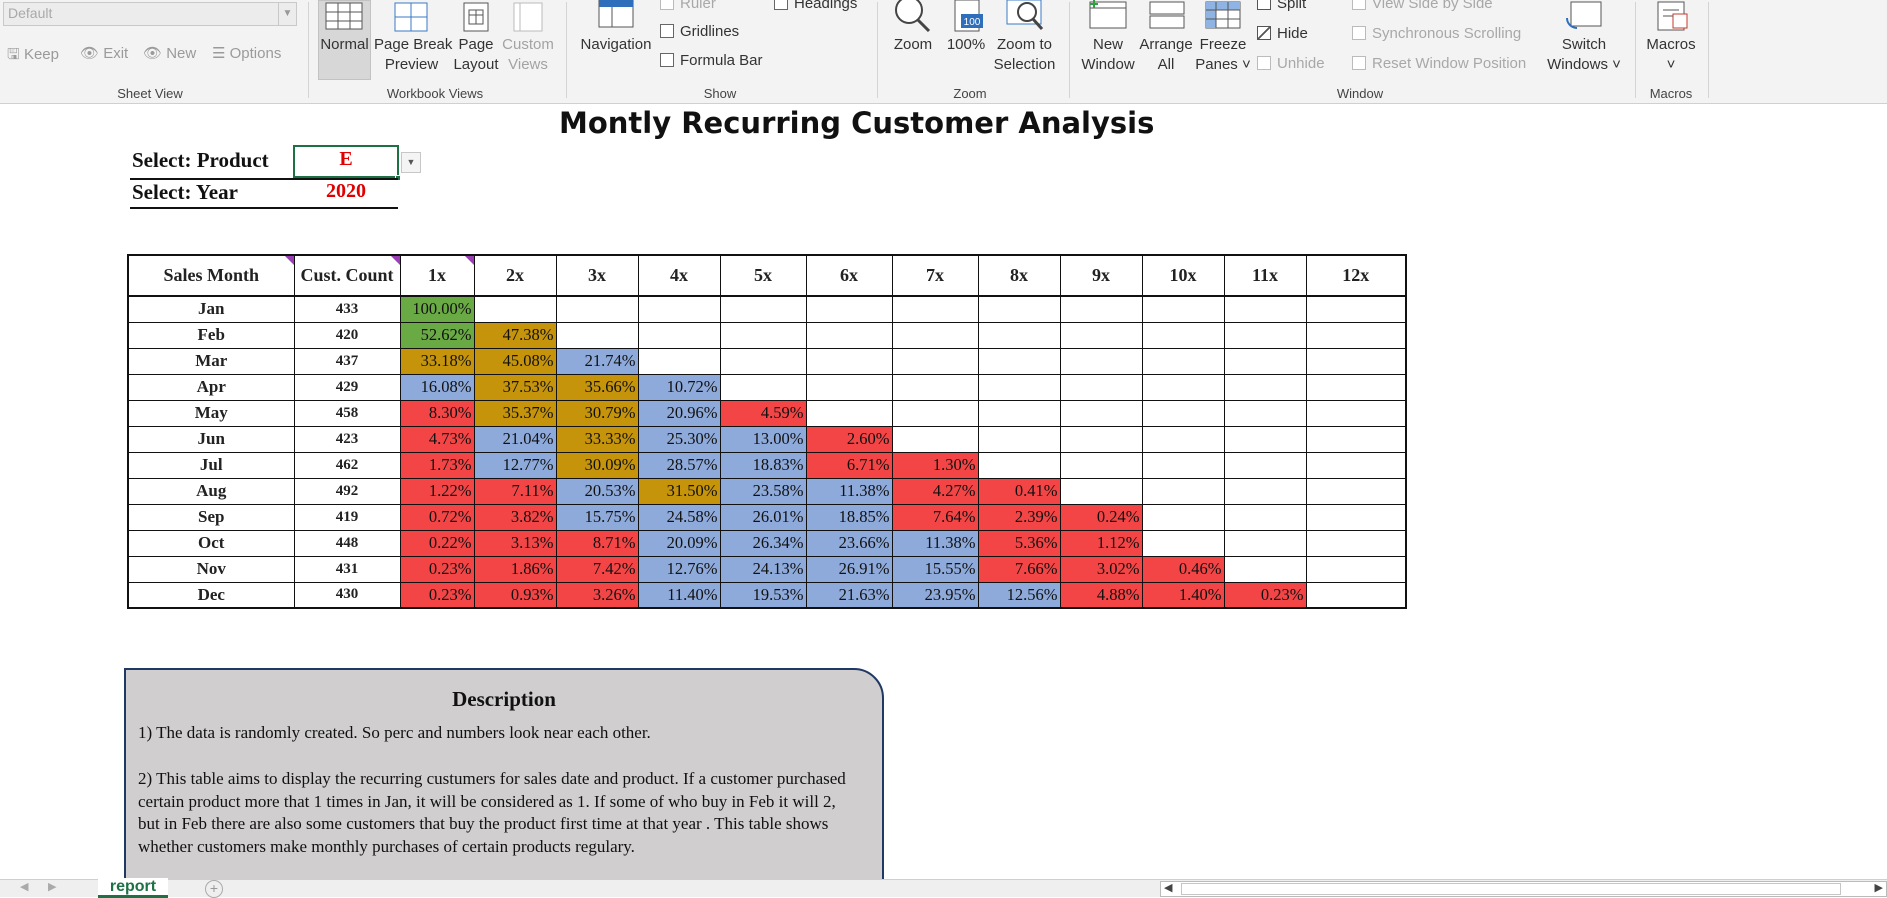  I want to click on month-cell: Oct, so click(211, 543).